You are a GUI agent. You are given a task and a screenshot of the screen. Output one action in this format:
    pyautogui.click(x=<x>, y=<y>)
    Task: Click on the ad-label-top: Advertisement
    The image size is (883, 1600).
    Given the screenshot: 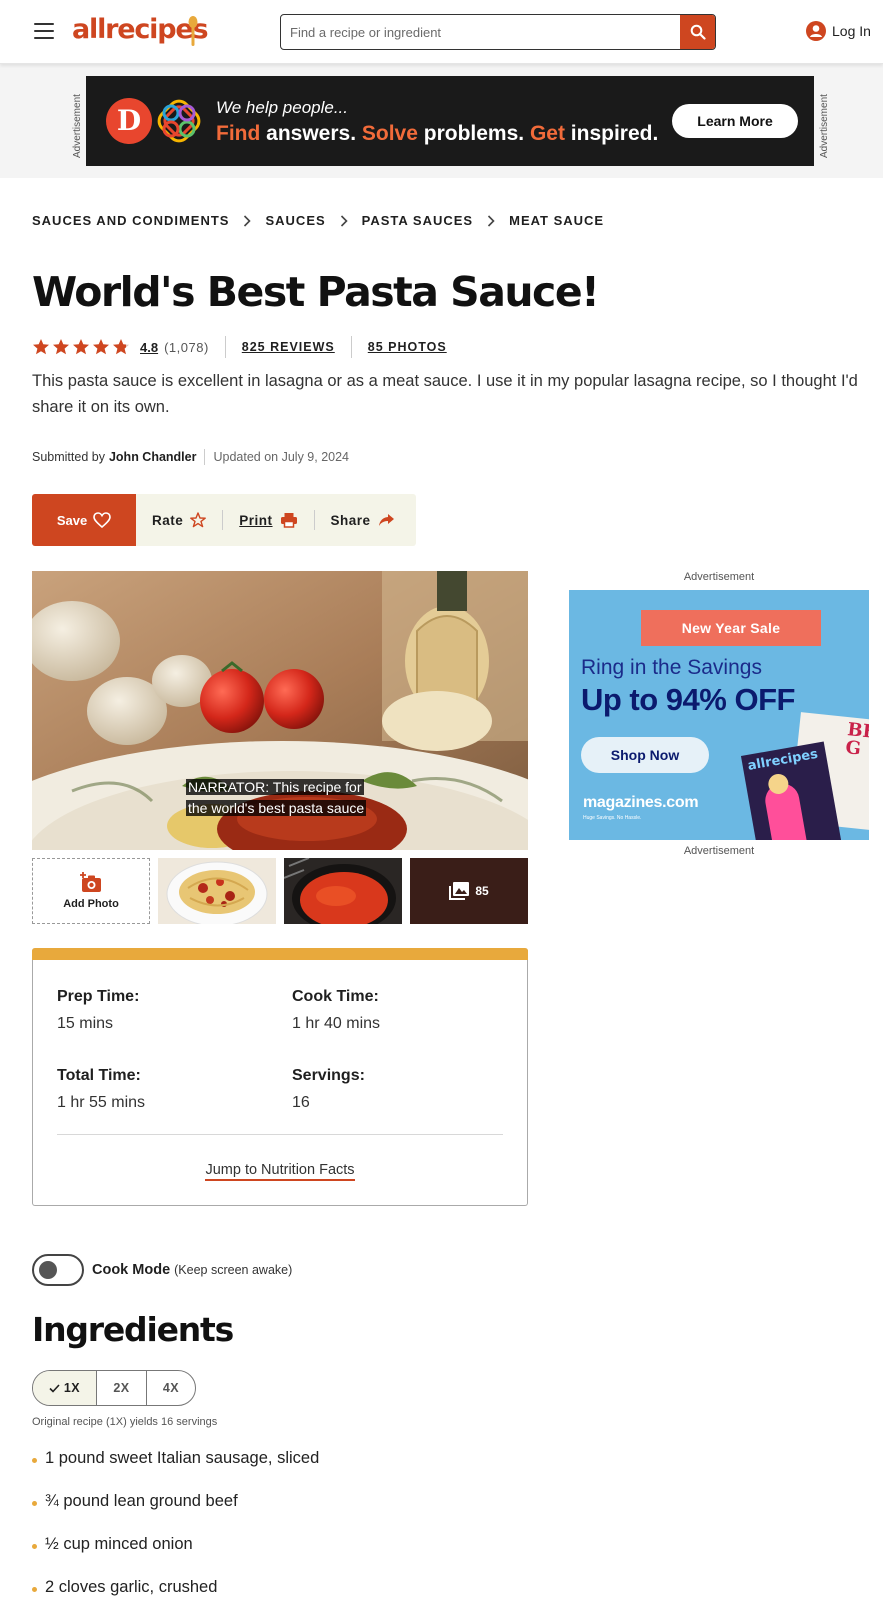 What is the action you would take?
    pyautogui.click(x=719, y=577)
    